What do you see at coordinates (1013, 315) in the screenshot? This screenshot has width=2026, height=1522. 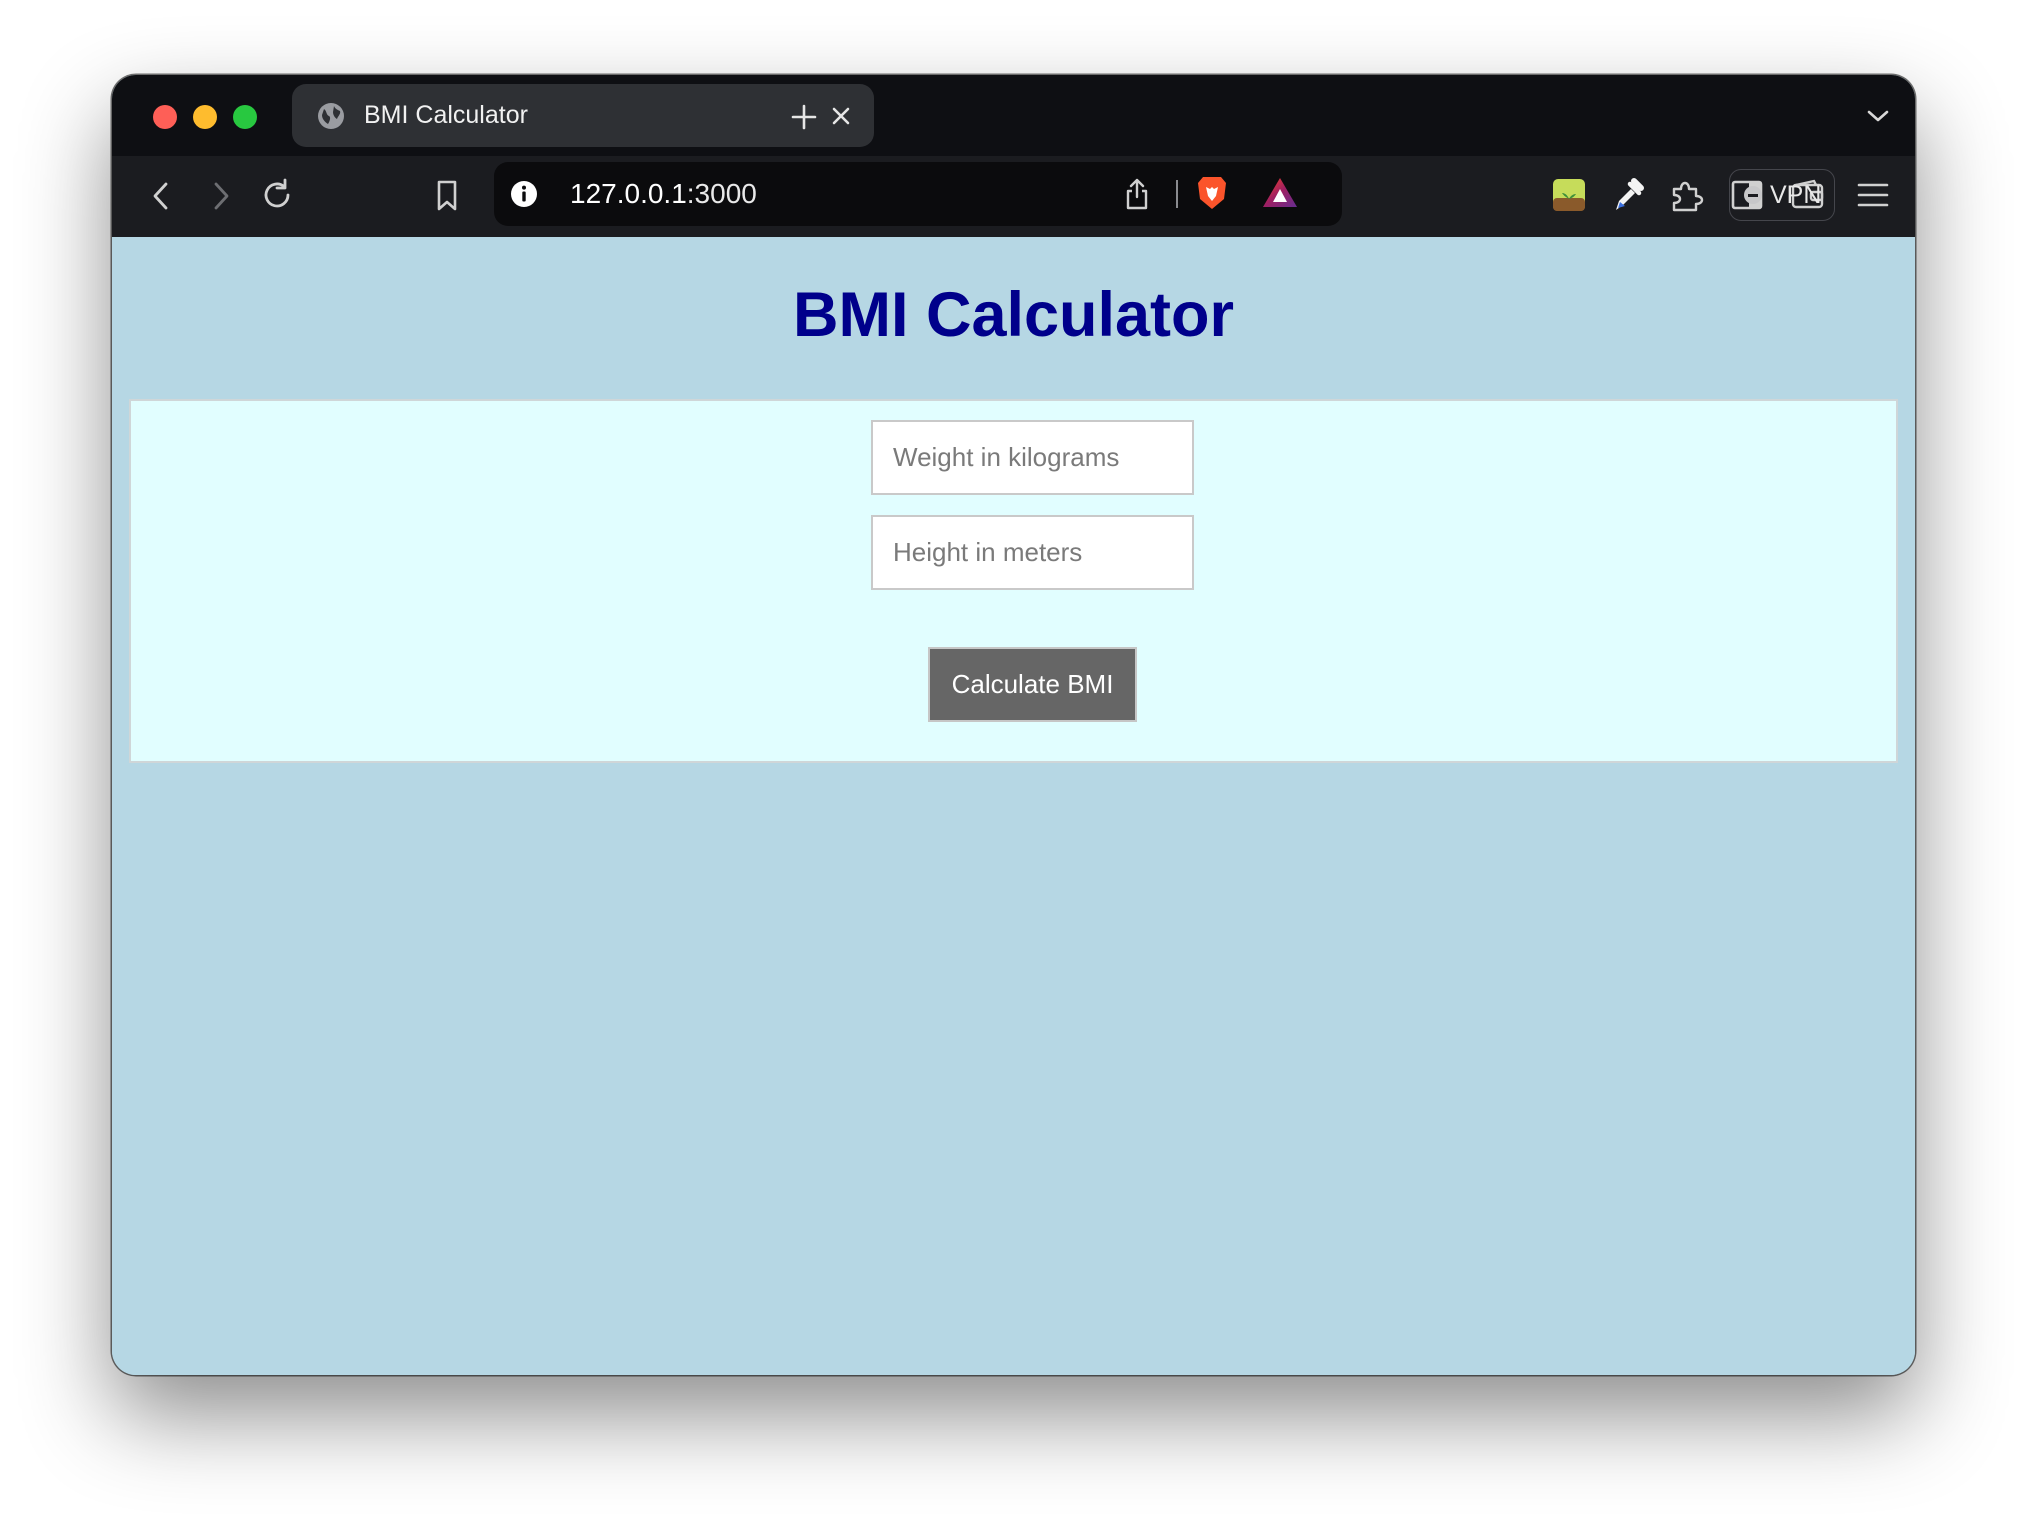 I see `page-title: BMI Calculator` at bounding box center [1013, 315].